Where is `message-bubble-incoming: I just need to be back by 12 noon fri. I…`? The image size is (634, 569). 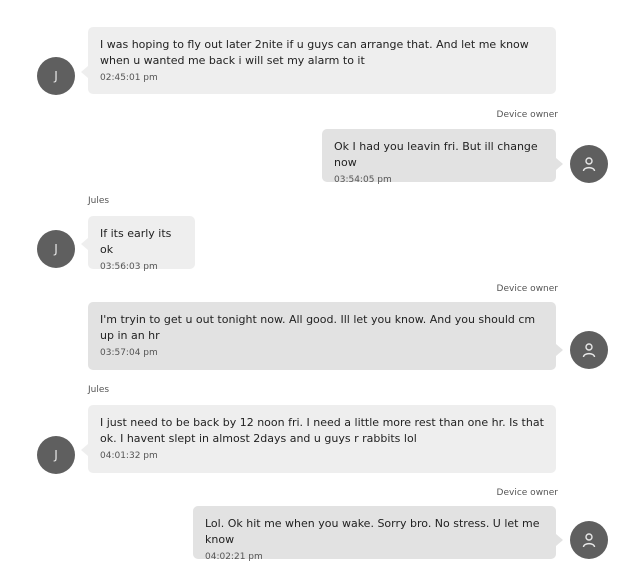 message-bubble-incoming: I just need to be back by 12 noon fri. I… is located at coordinates (322, 439).